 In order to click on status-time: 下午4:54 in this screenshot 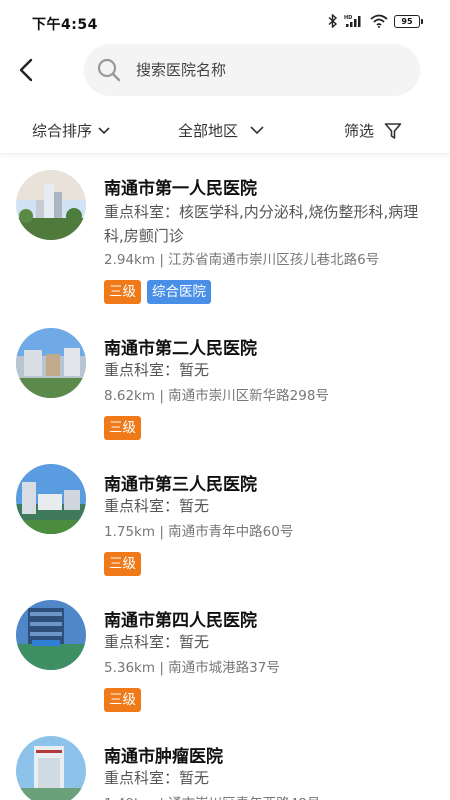, I will do `click(65, 25)`.